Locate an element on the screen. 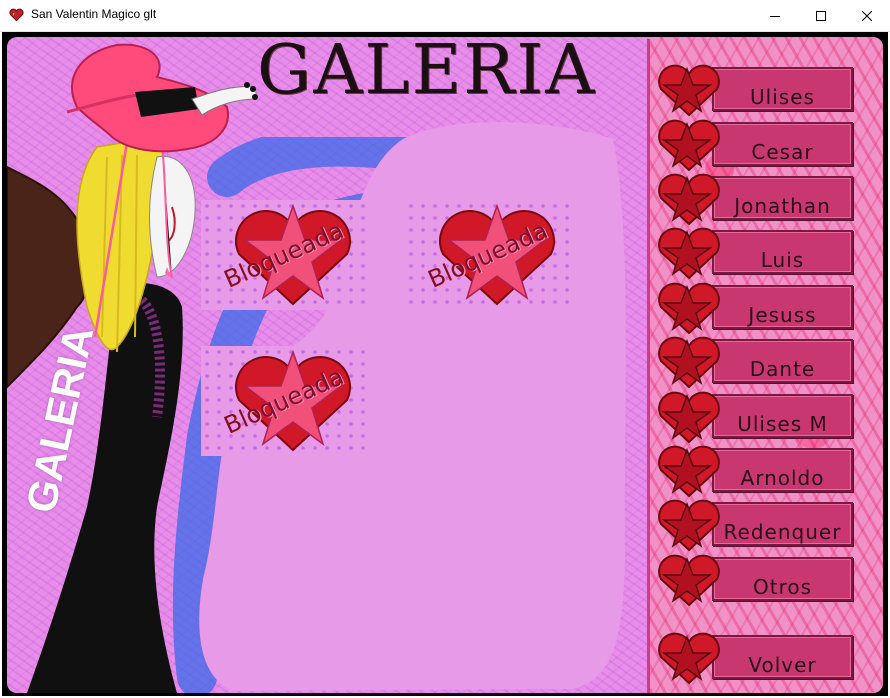  maximize-icon is located at coordinates (821, 15).